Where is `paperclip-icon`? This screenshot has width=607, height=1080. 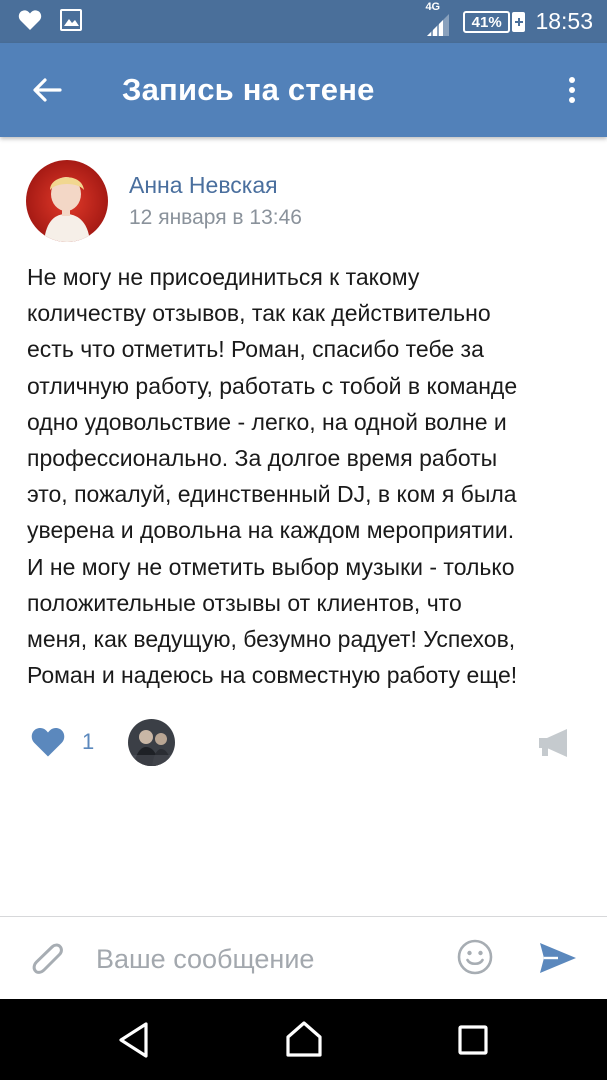 paperclip-icon is located at coordinates (47, 958).